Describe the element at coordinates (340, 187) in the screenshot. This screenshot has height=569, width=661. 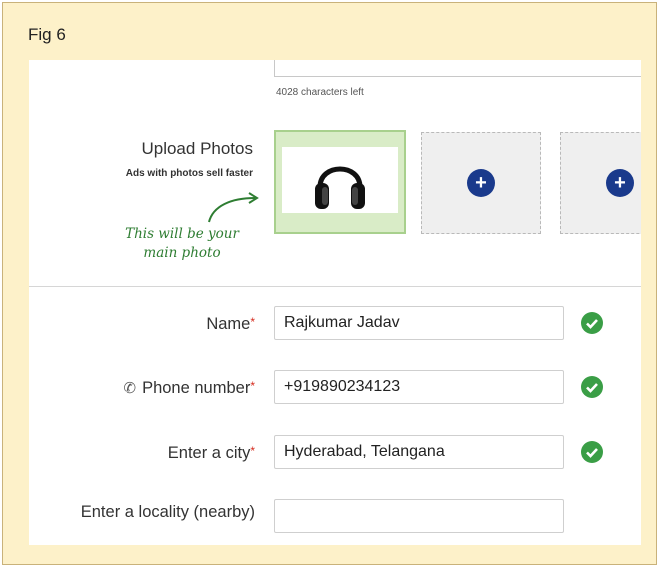
I see `headphones-icon` at that location.